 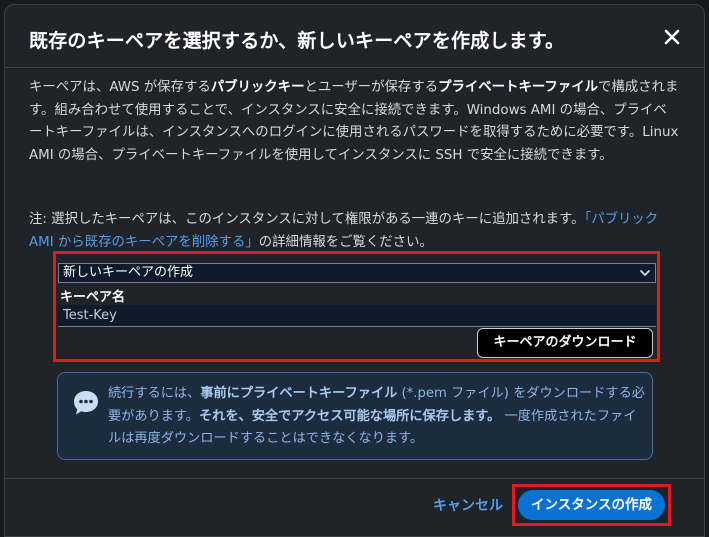 What do you see at coordinates (299, 393) in the screenshot?
I see `alert-bold-1: 事前にプライベートキーファイル` at bounding box center [299, 393].